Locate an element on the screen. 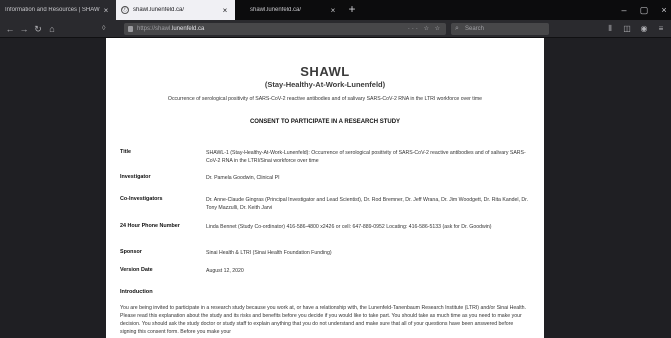 The height and width of the screenshot is (338, 671). menu-icon: ≡ is located at coordinates (661, 29).